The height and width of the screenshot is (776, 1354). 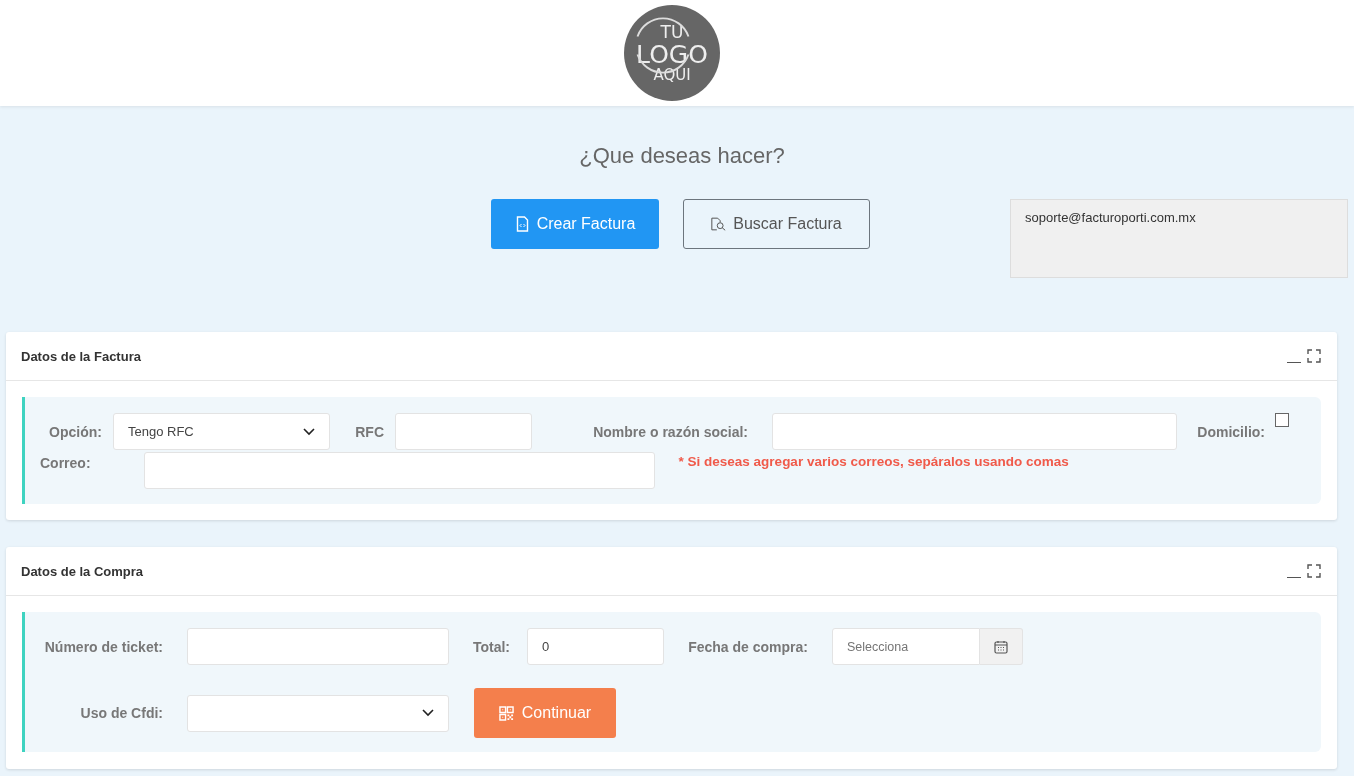 I want to click on document-search-icon, so click(x=719, y=224).